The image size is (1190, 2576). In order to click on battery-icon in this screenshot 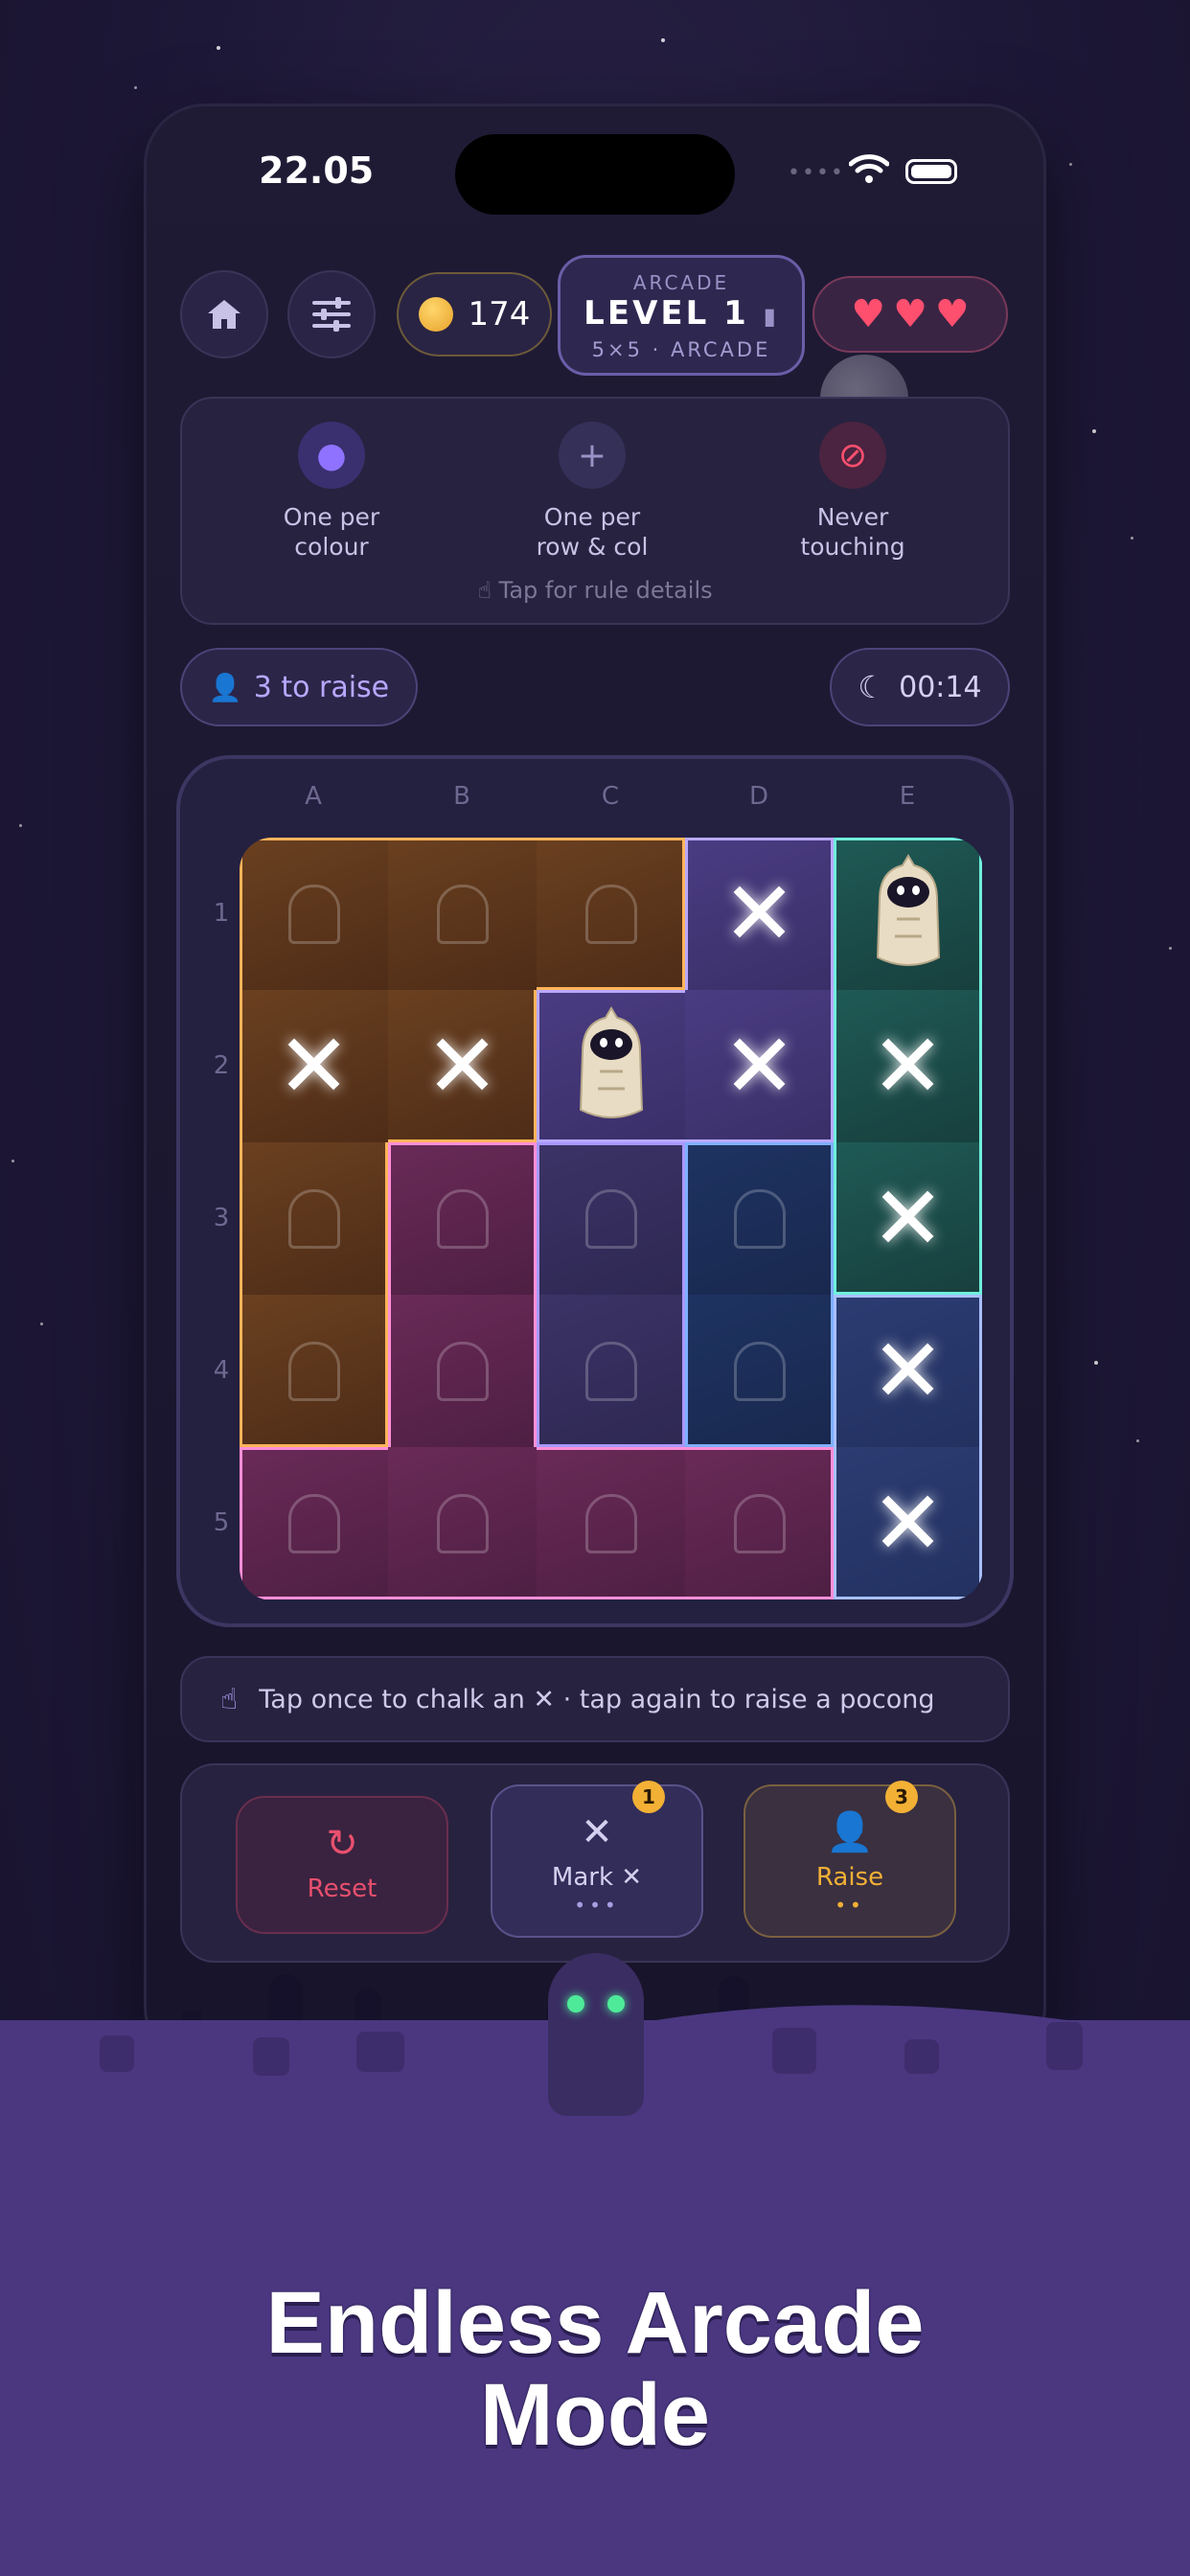, I will do `click(931, 171)`.